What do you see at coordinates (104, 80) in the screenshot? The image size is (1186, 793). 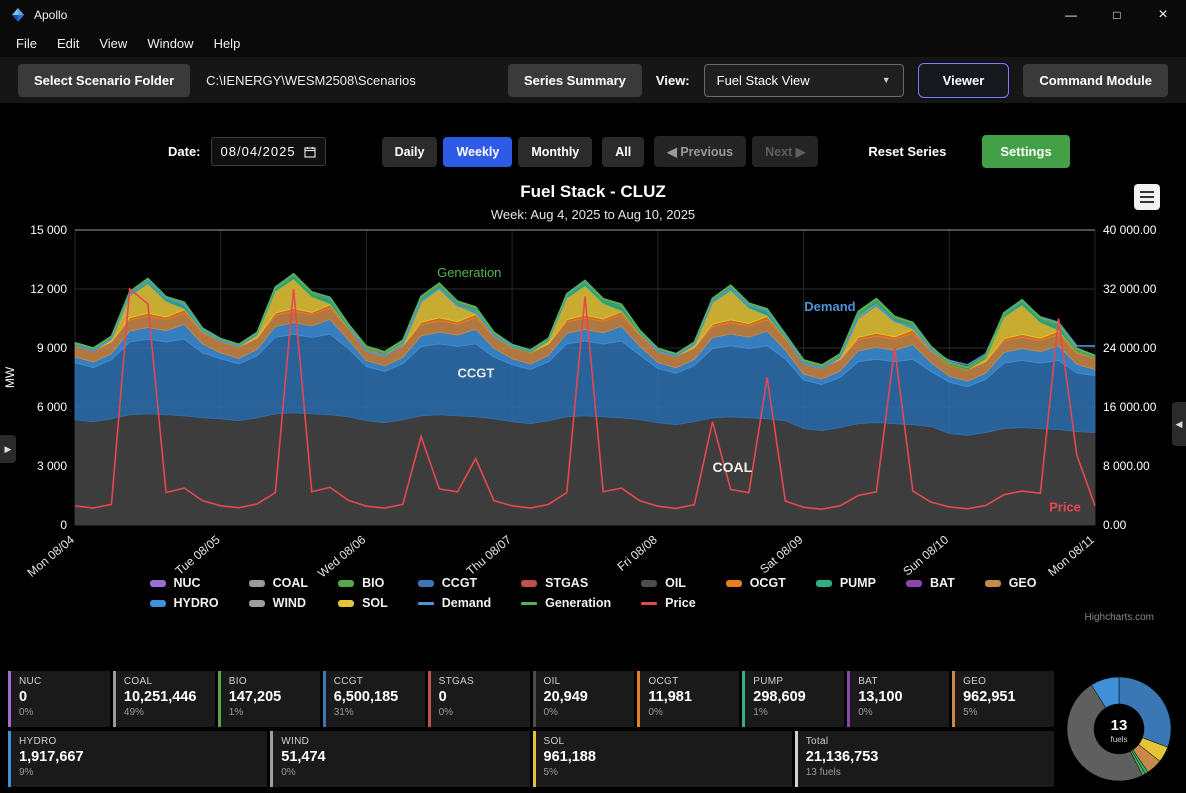 I see `select-scenario-folder-button: Select Scenario Folder` at bounding box center [104, 80].